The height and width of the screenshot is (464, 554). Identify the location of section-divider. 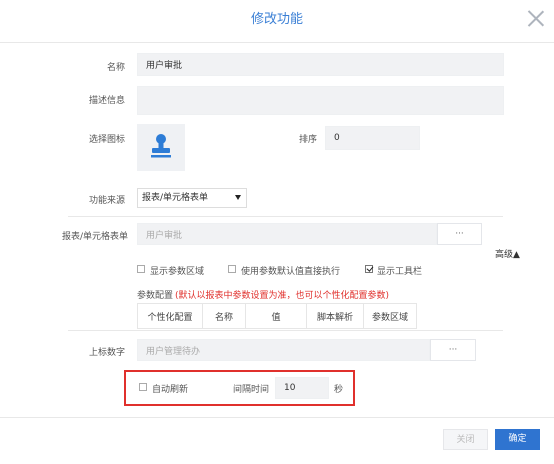
(285, 216).